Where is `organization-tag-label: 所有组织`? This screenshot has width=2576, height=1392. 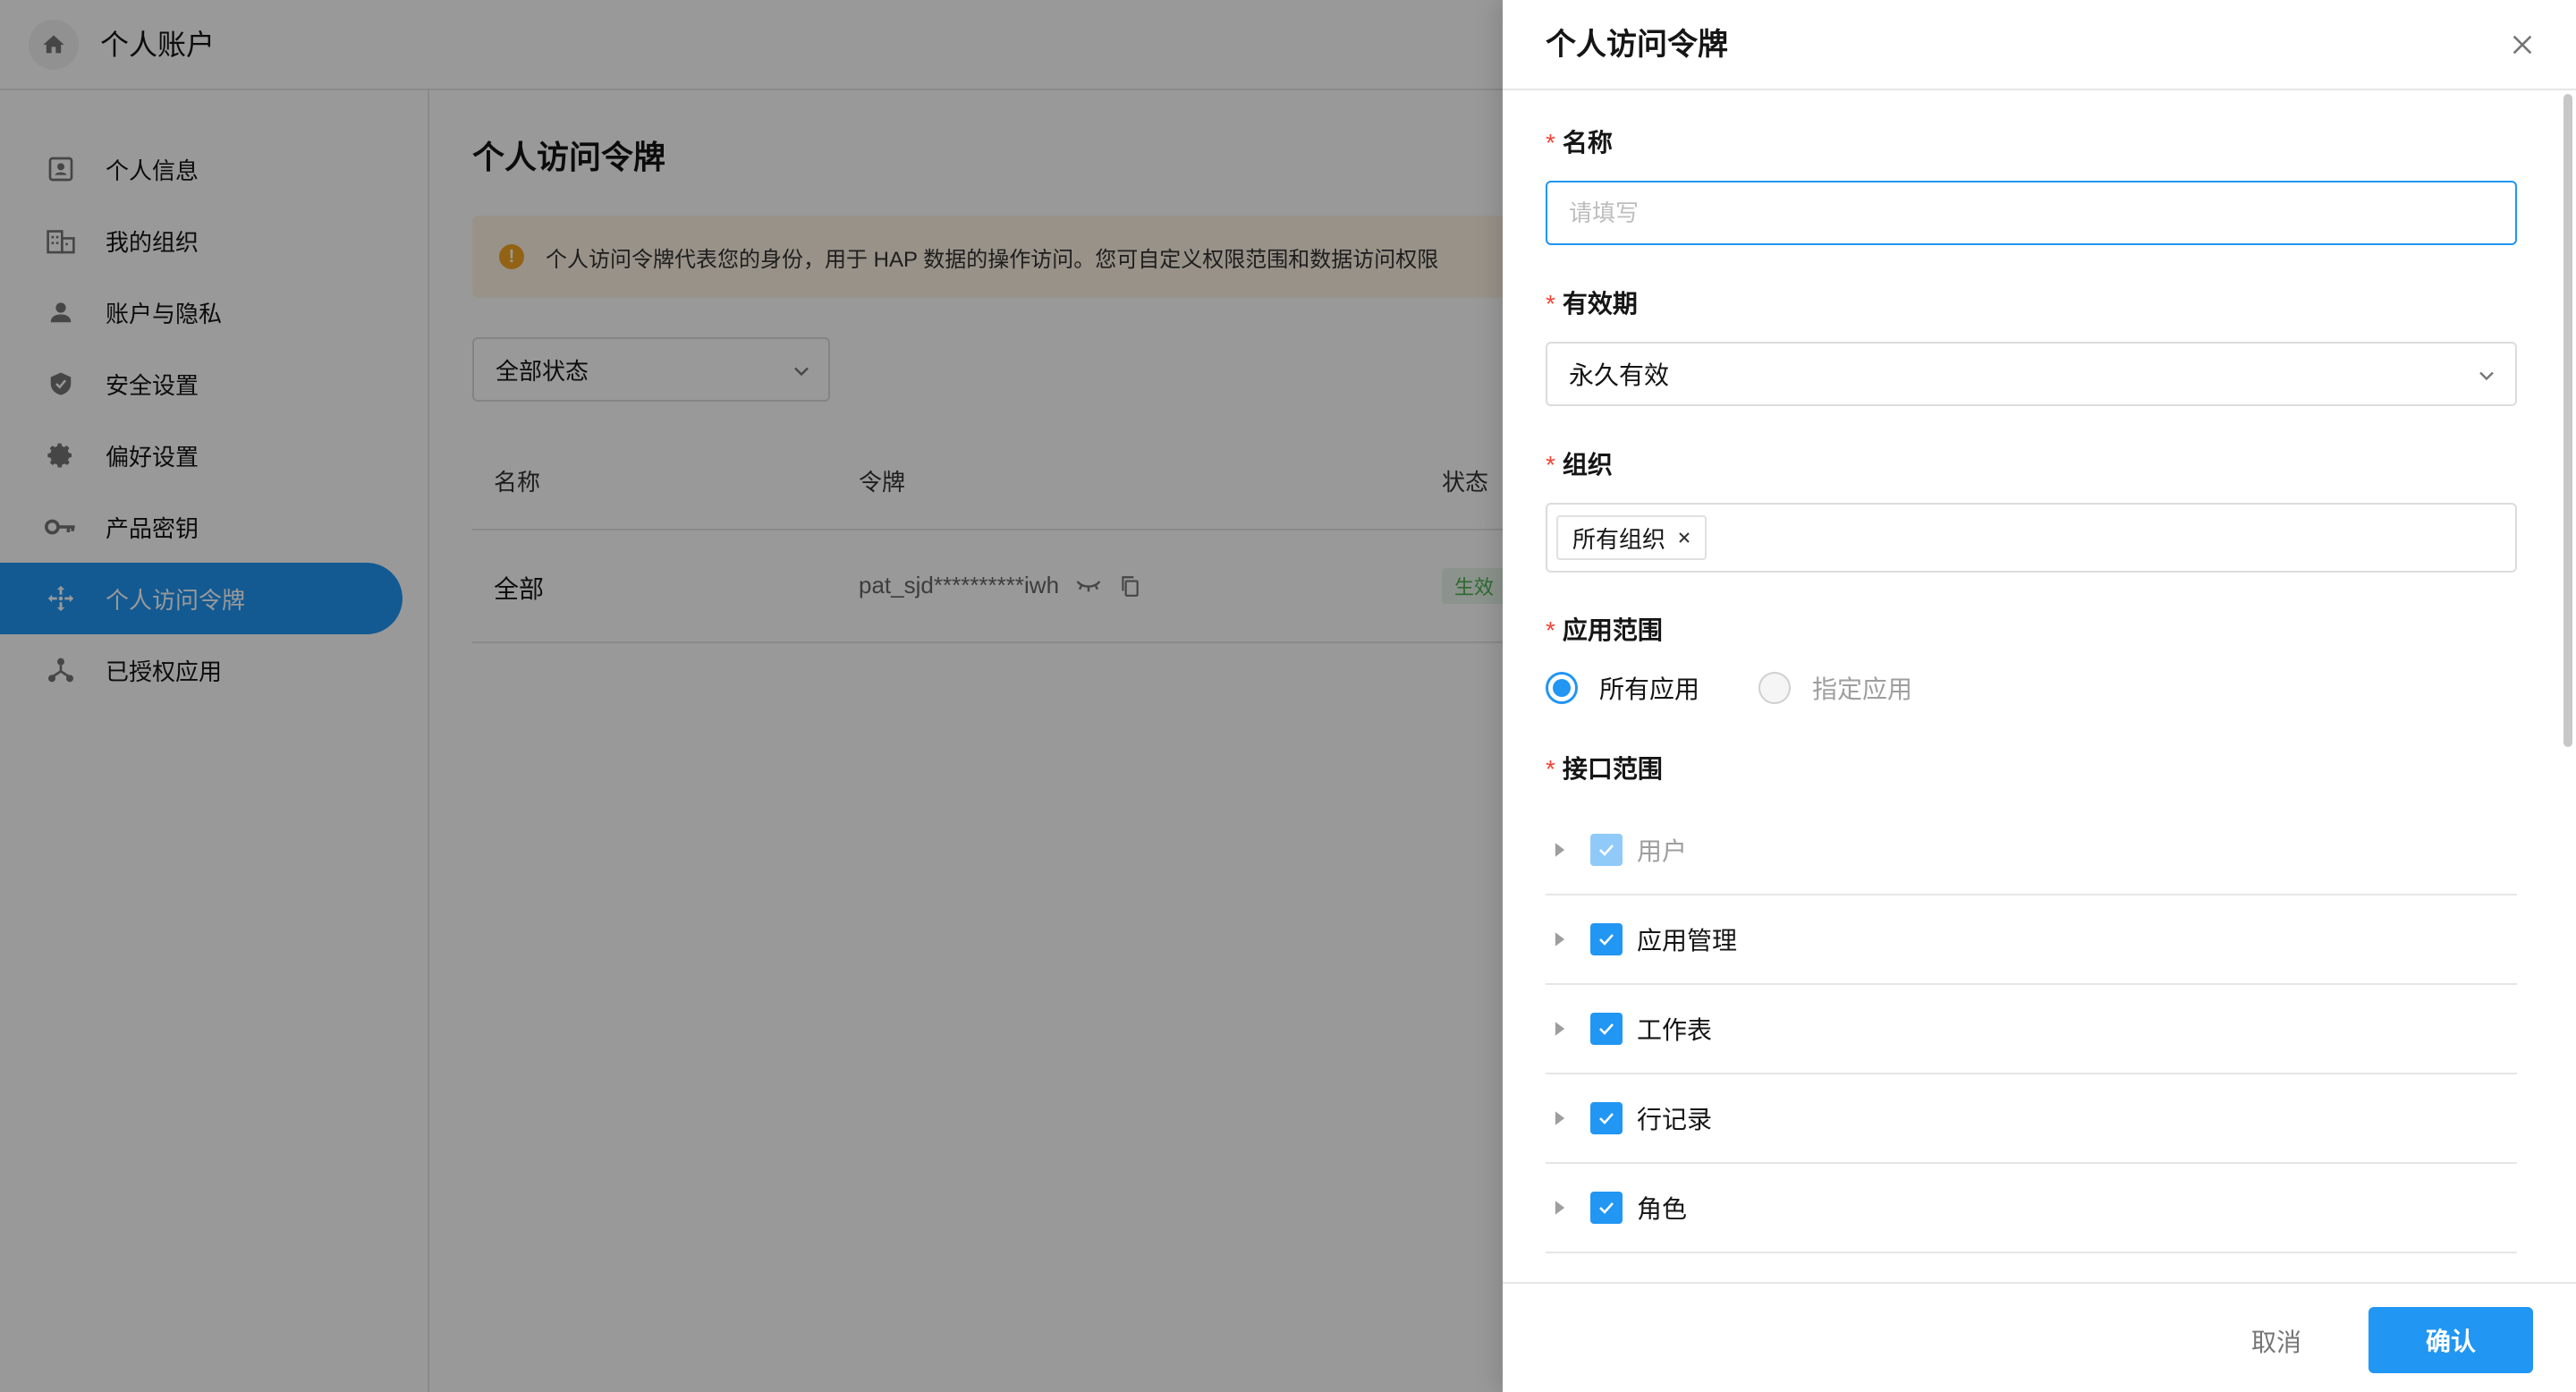
organization-tag-label: 所有组织 is located at coordinates (1619, 539).